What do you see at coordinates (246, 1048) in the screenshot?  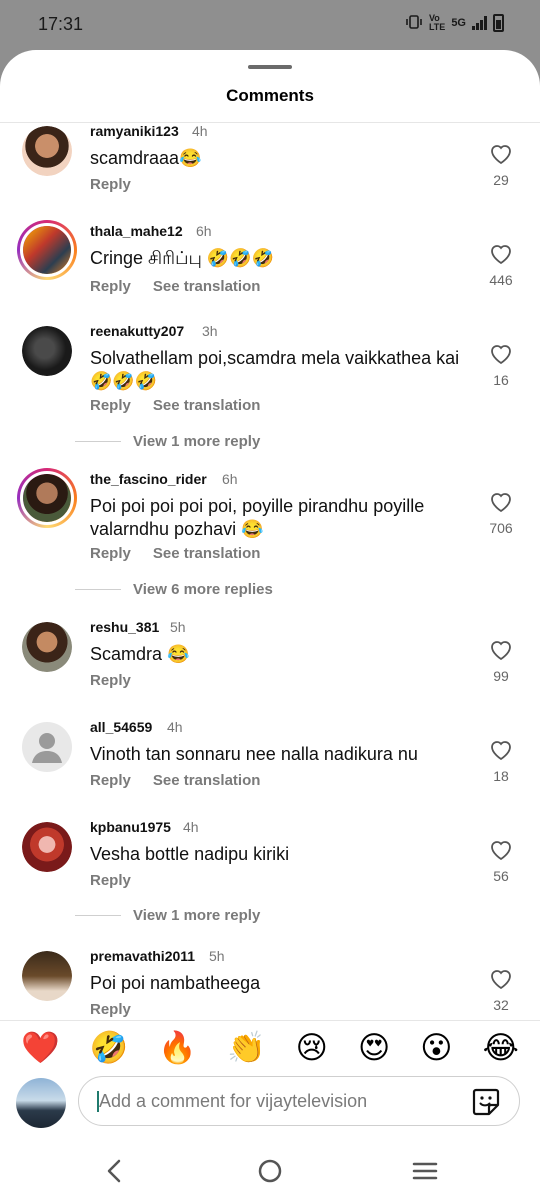 I see `reaction-clap: 👏` at bounding box center [246, 1048].